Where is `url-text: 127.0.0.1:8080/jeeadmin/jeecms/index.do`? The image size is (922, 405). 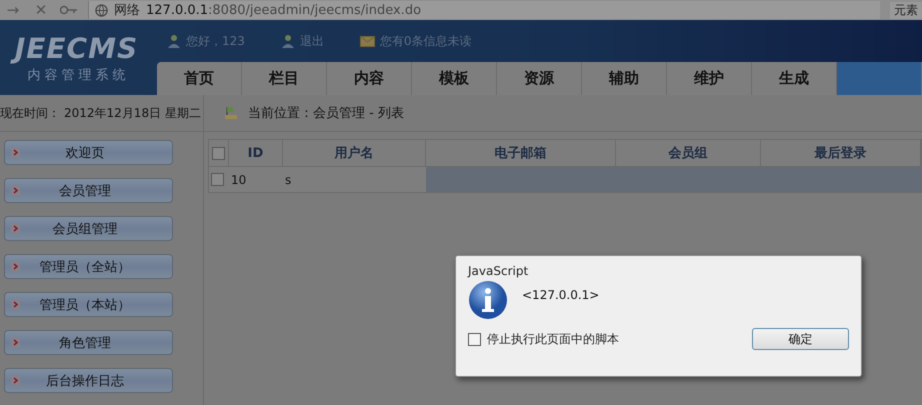 url-text: 127.0.0.1:8080/jeeadmin/jeecms/index.do is located at coordinates (284, 10).